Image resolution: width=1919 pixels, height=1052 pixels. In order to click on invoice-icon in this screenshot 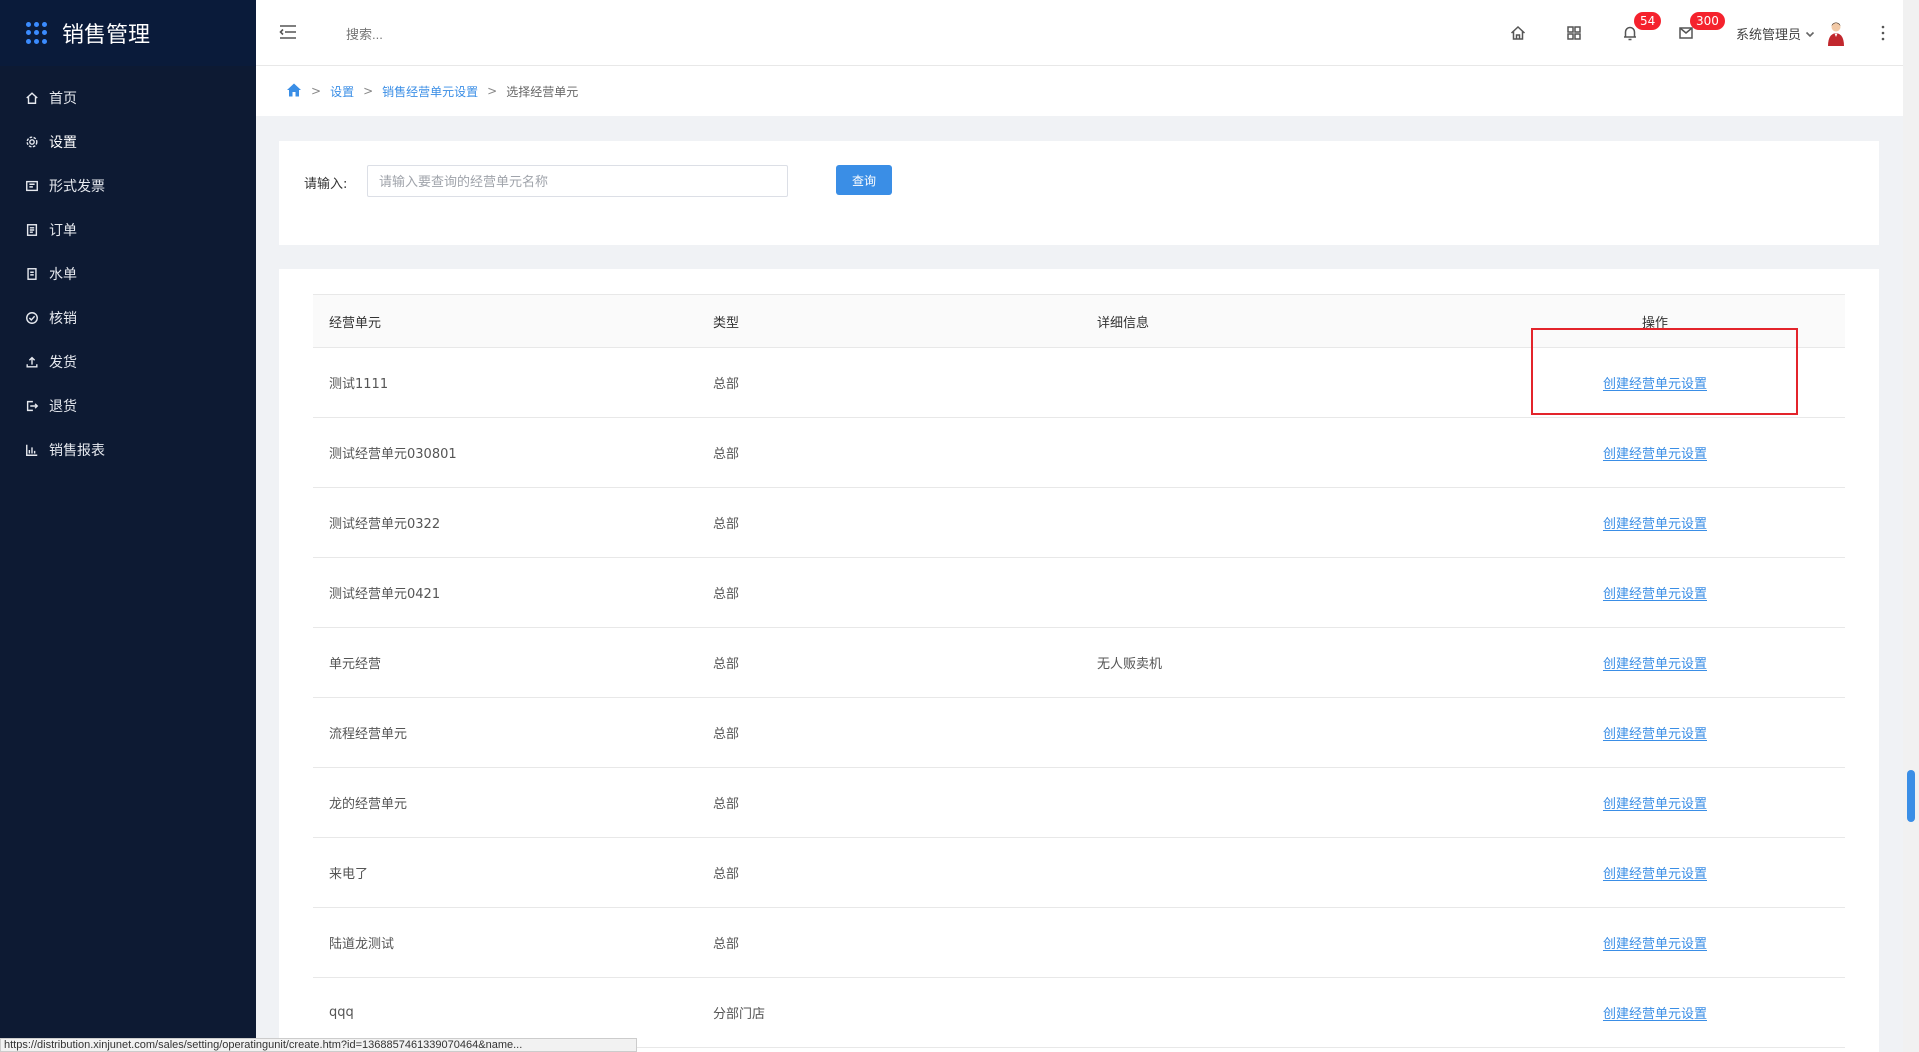, I will do `click(32, 186)`.